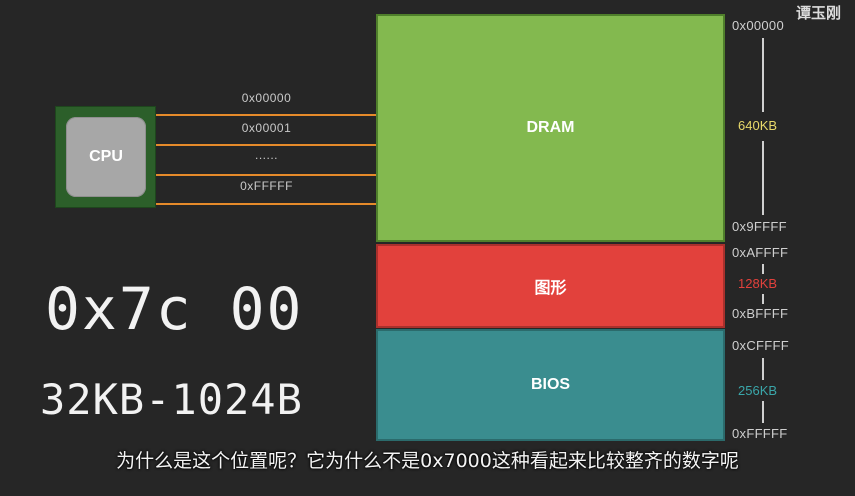 This screenshot has width=855, height=496. I want to click on video-subtitle: 为什么是这个位置呢？它为什么不是0x7000这种看起来比较整齐的数字呢, so click(427, 461).